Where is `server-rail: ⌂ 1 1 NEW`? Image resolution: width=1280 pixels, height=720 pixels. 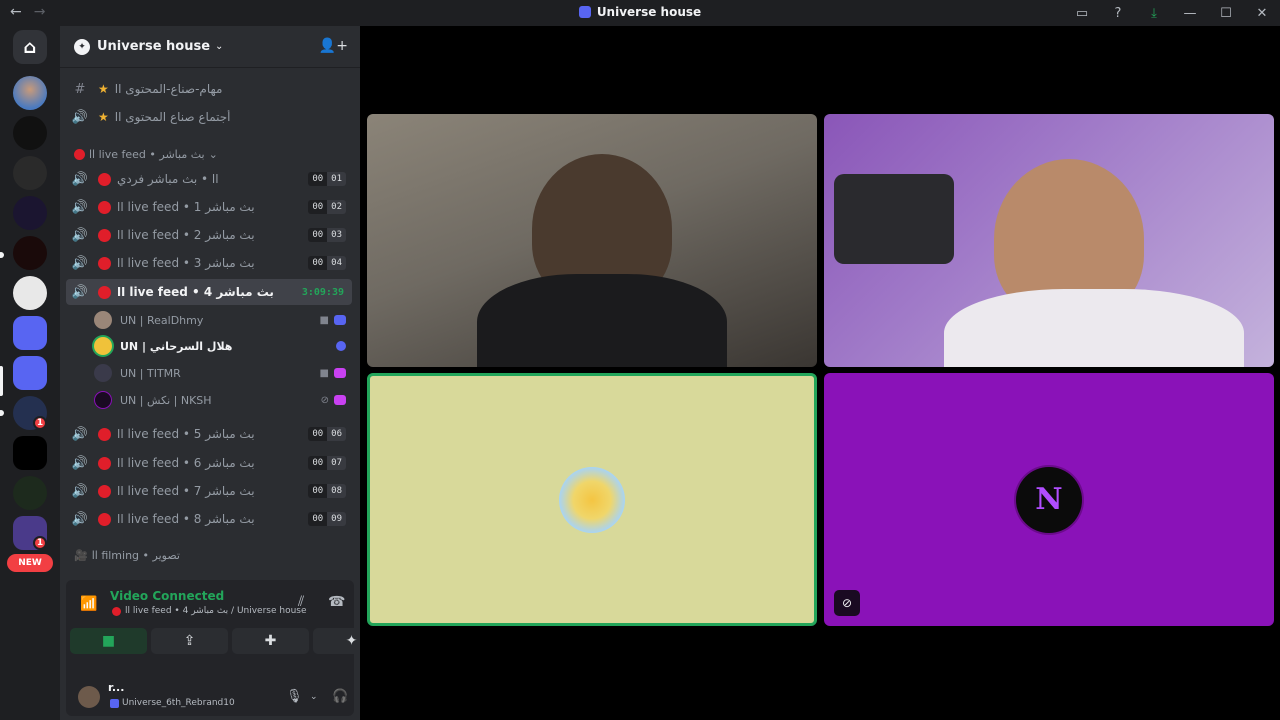
server-rail: ⌂ 1 1 NEW is located at coordinates (30, 373).